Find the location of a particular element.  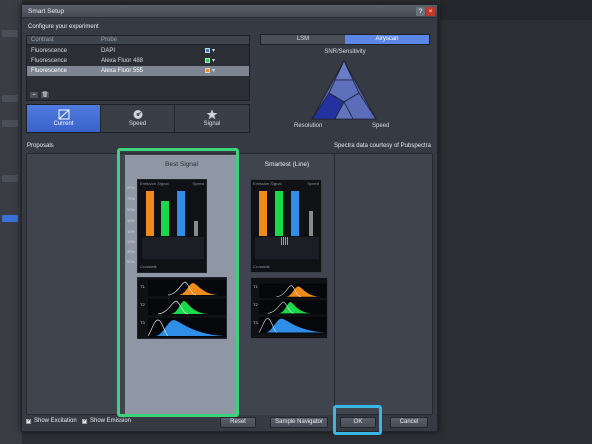

track-label: T1 is located at coordinates (255, 286).